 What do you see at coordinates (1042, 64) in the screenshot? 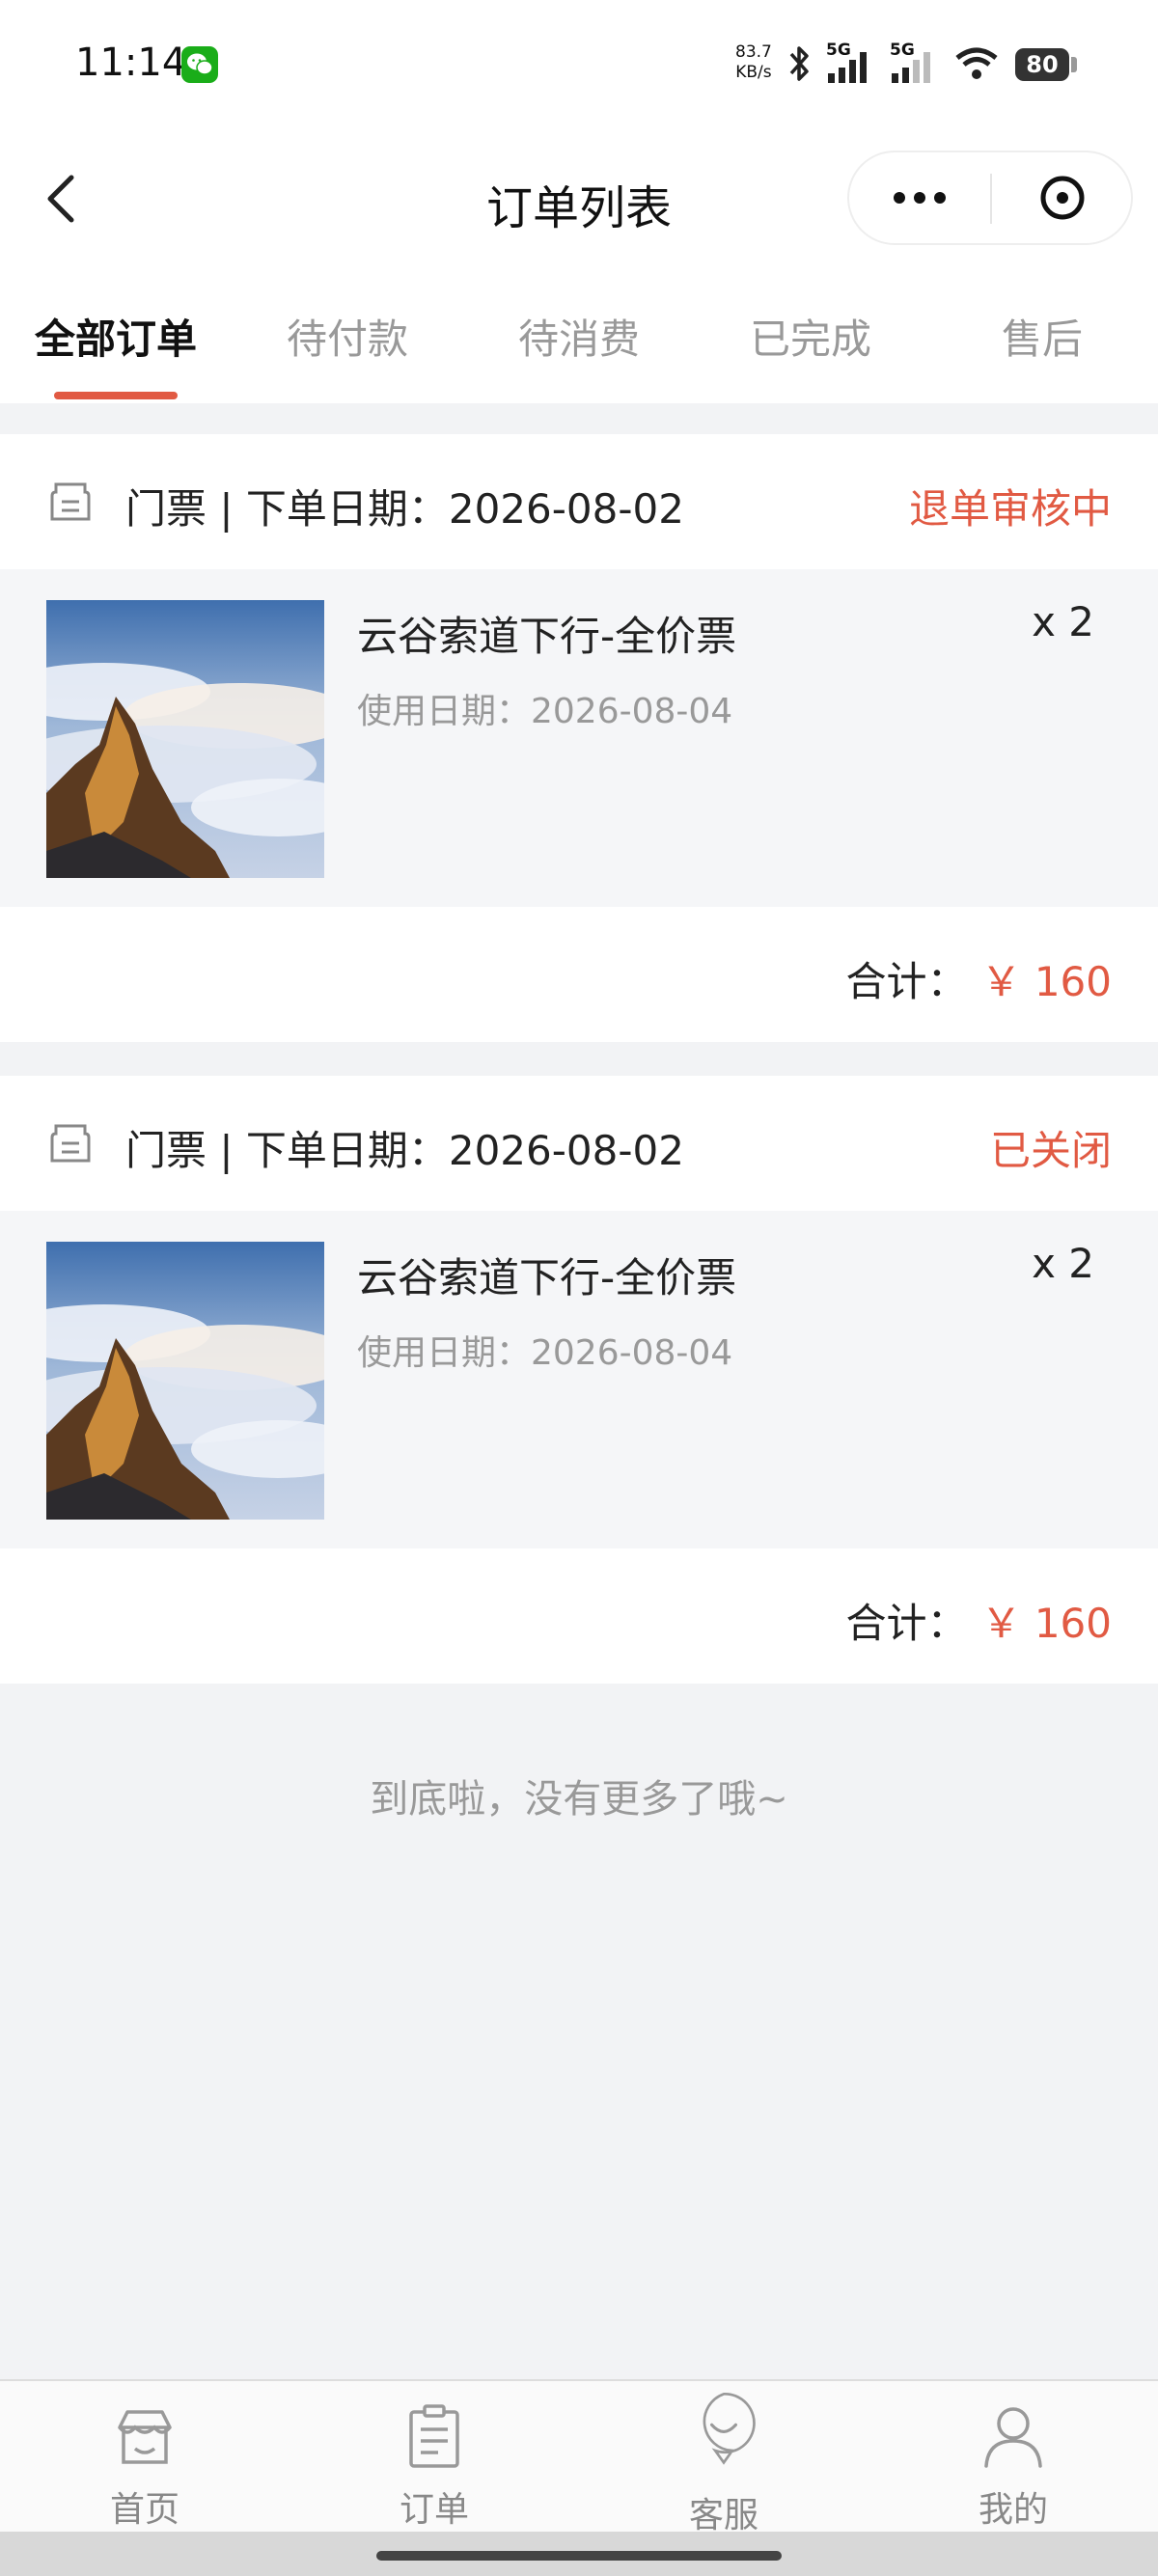
I see `battery-icon: 80` at bounding box center [1042, 64].